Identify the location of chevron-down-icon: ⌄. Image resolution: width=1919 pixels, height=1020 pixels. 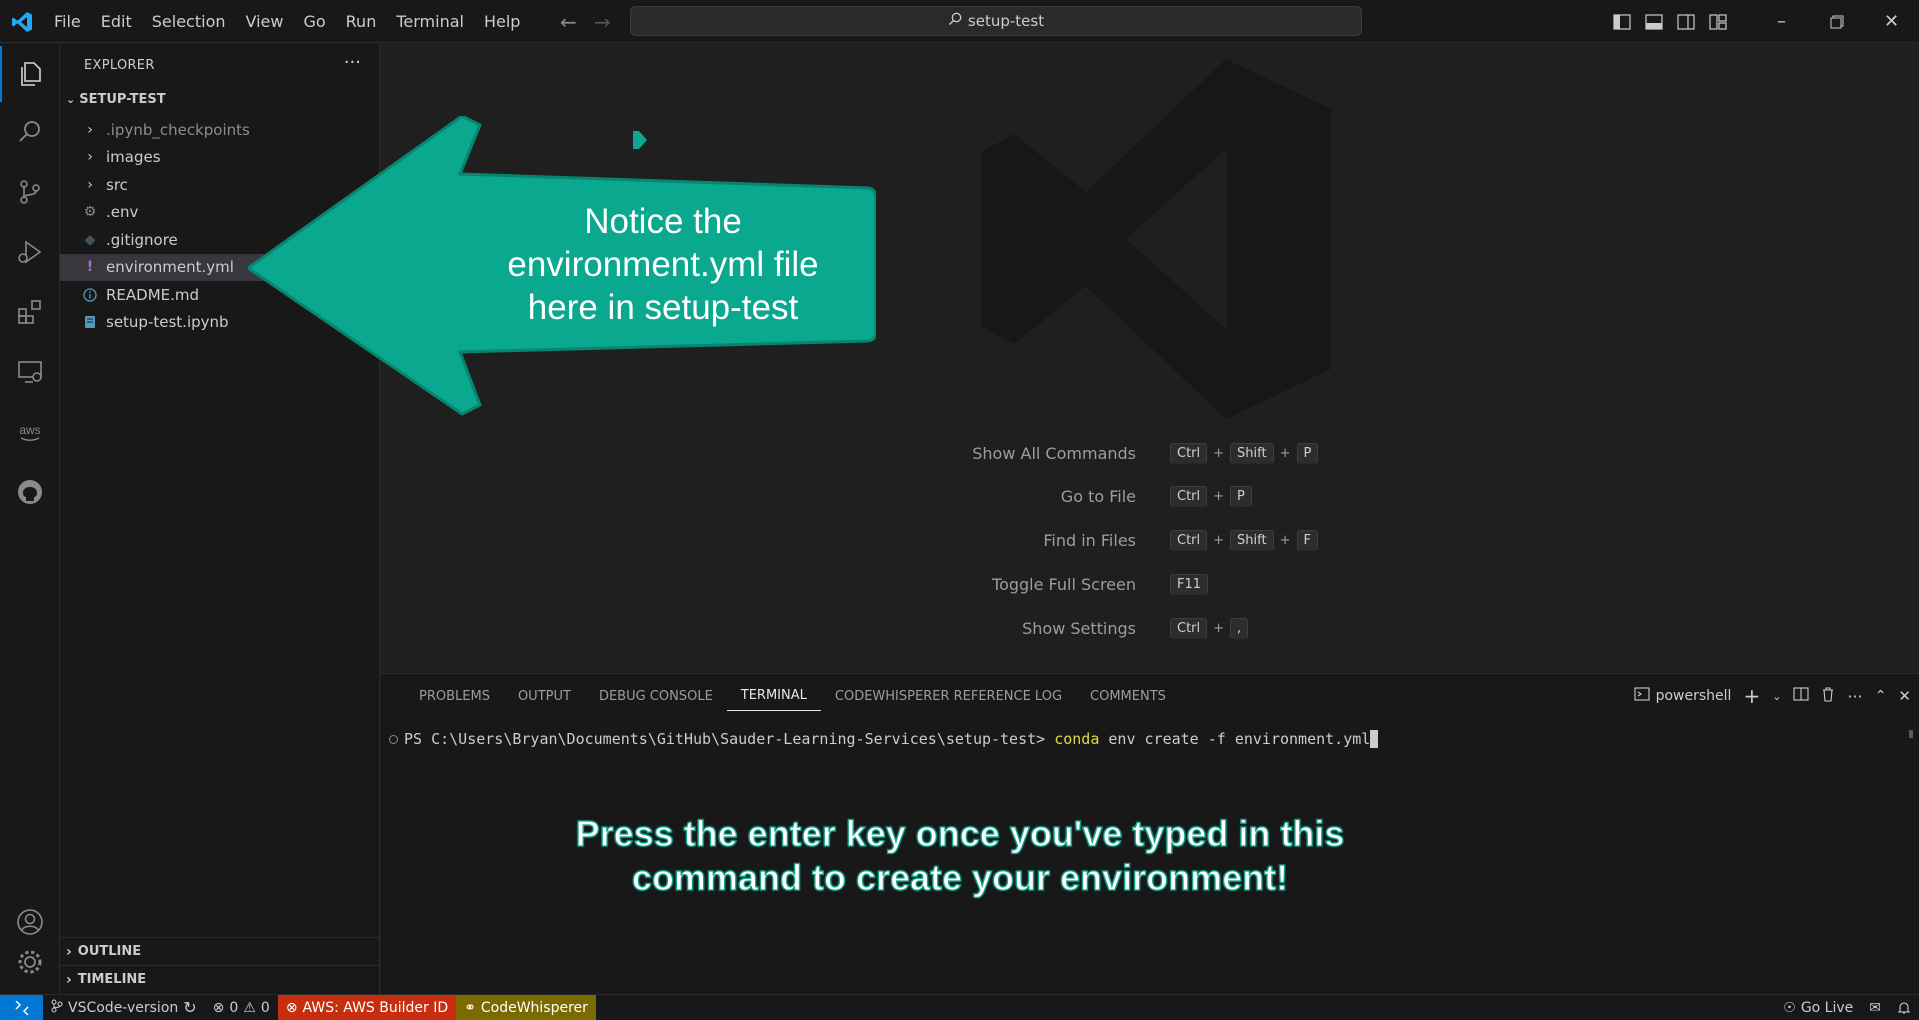
(1776, 696).